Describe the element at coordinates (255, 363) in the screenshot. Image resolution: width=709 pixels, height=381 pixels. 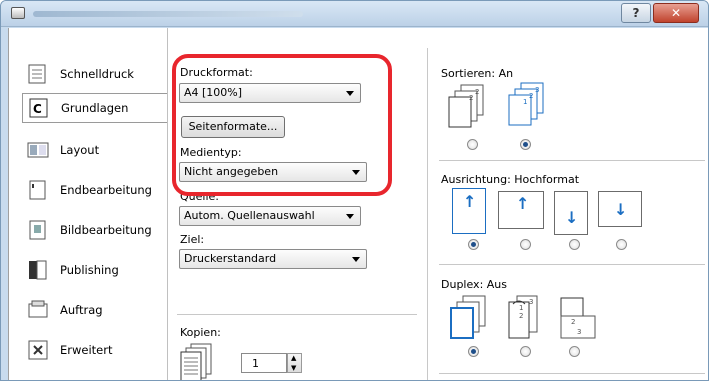
I see `copies-value: 1` at that location.